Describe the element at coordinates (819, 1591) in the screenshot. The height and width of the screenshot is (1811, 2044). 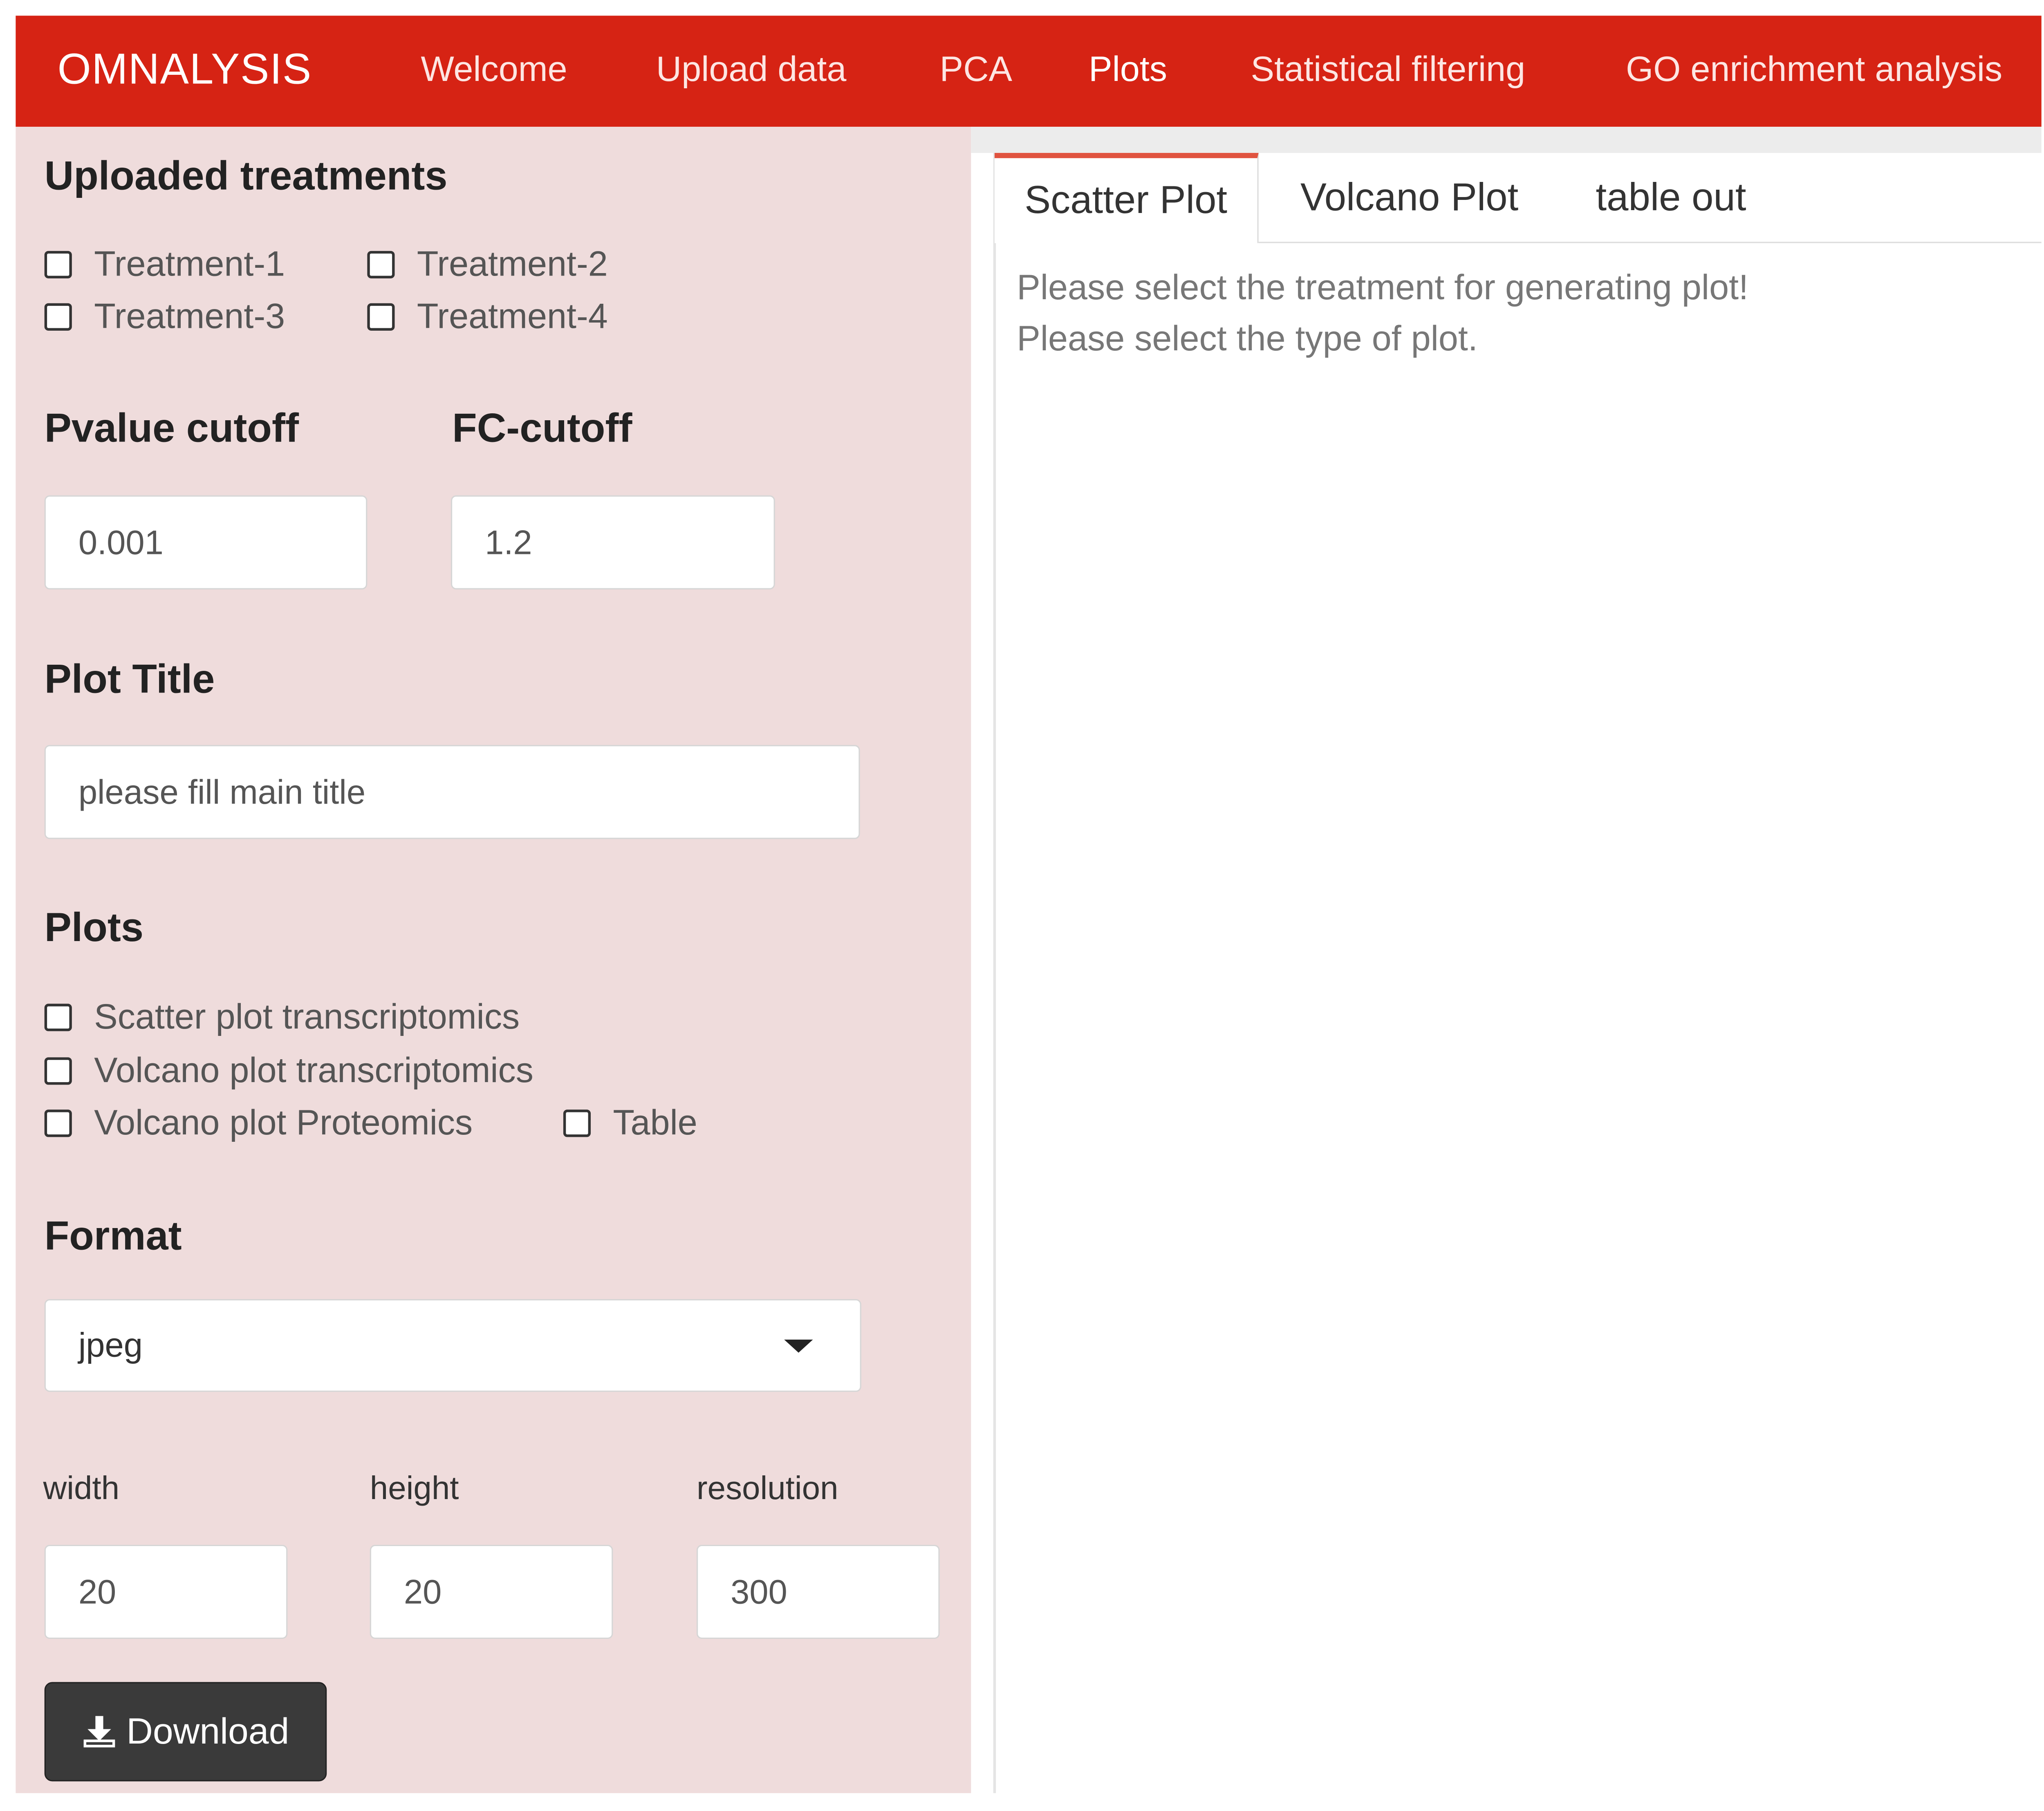
I see `resolution-input: 300` at that location.